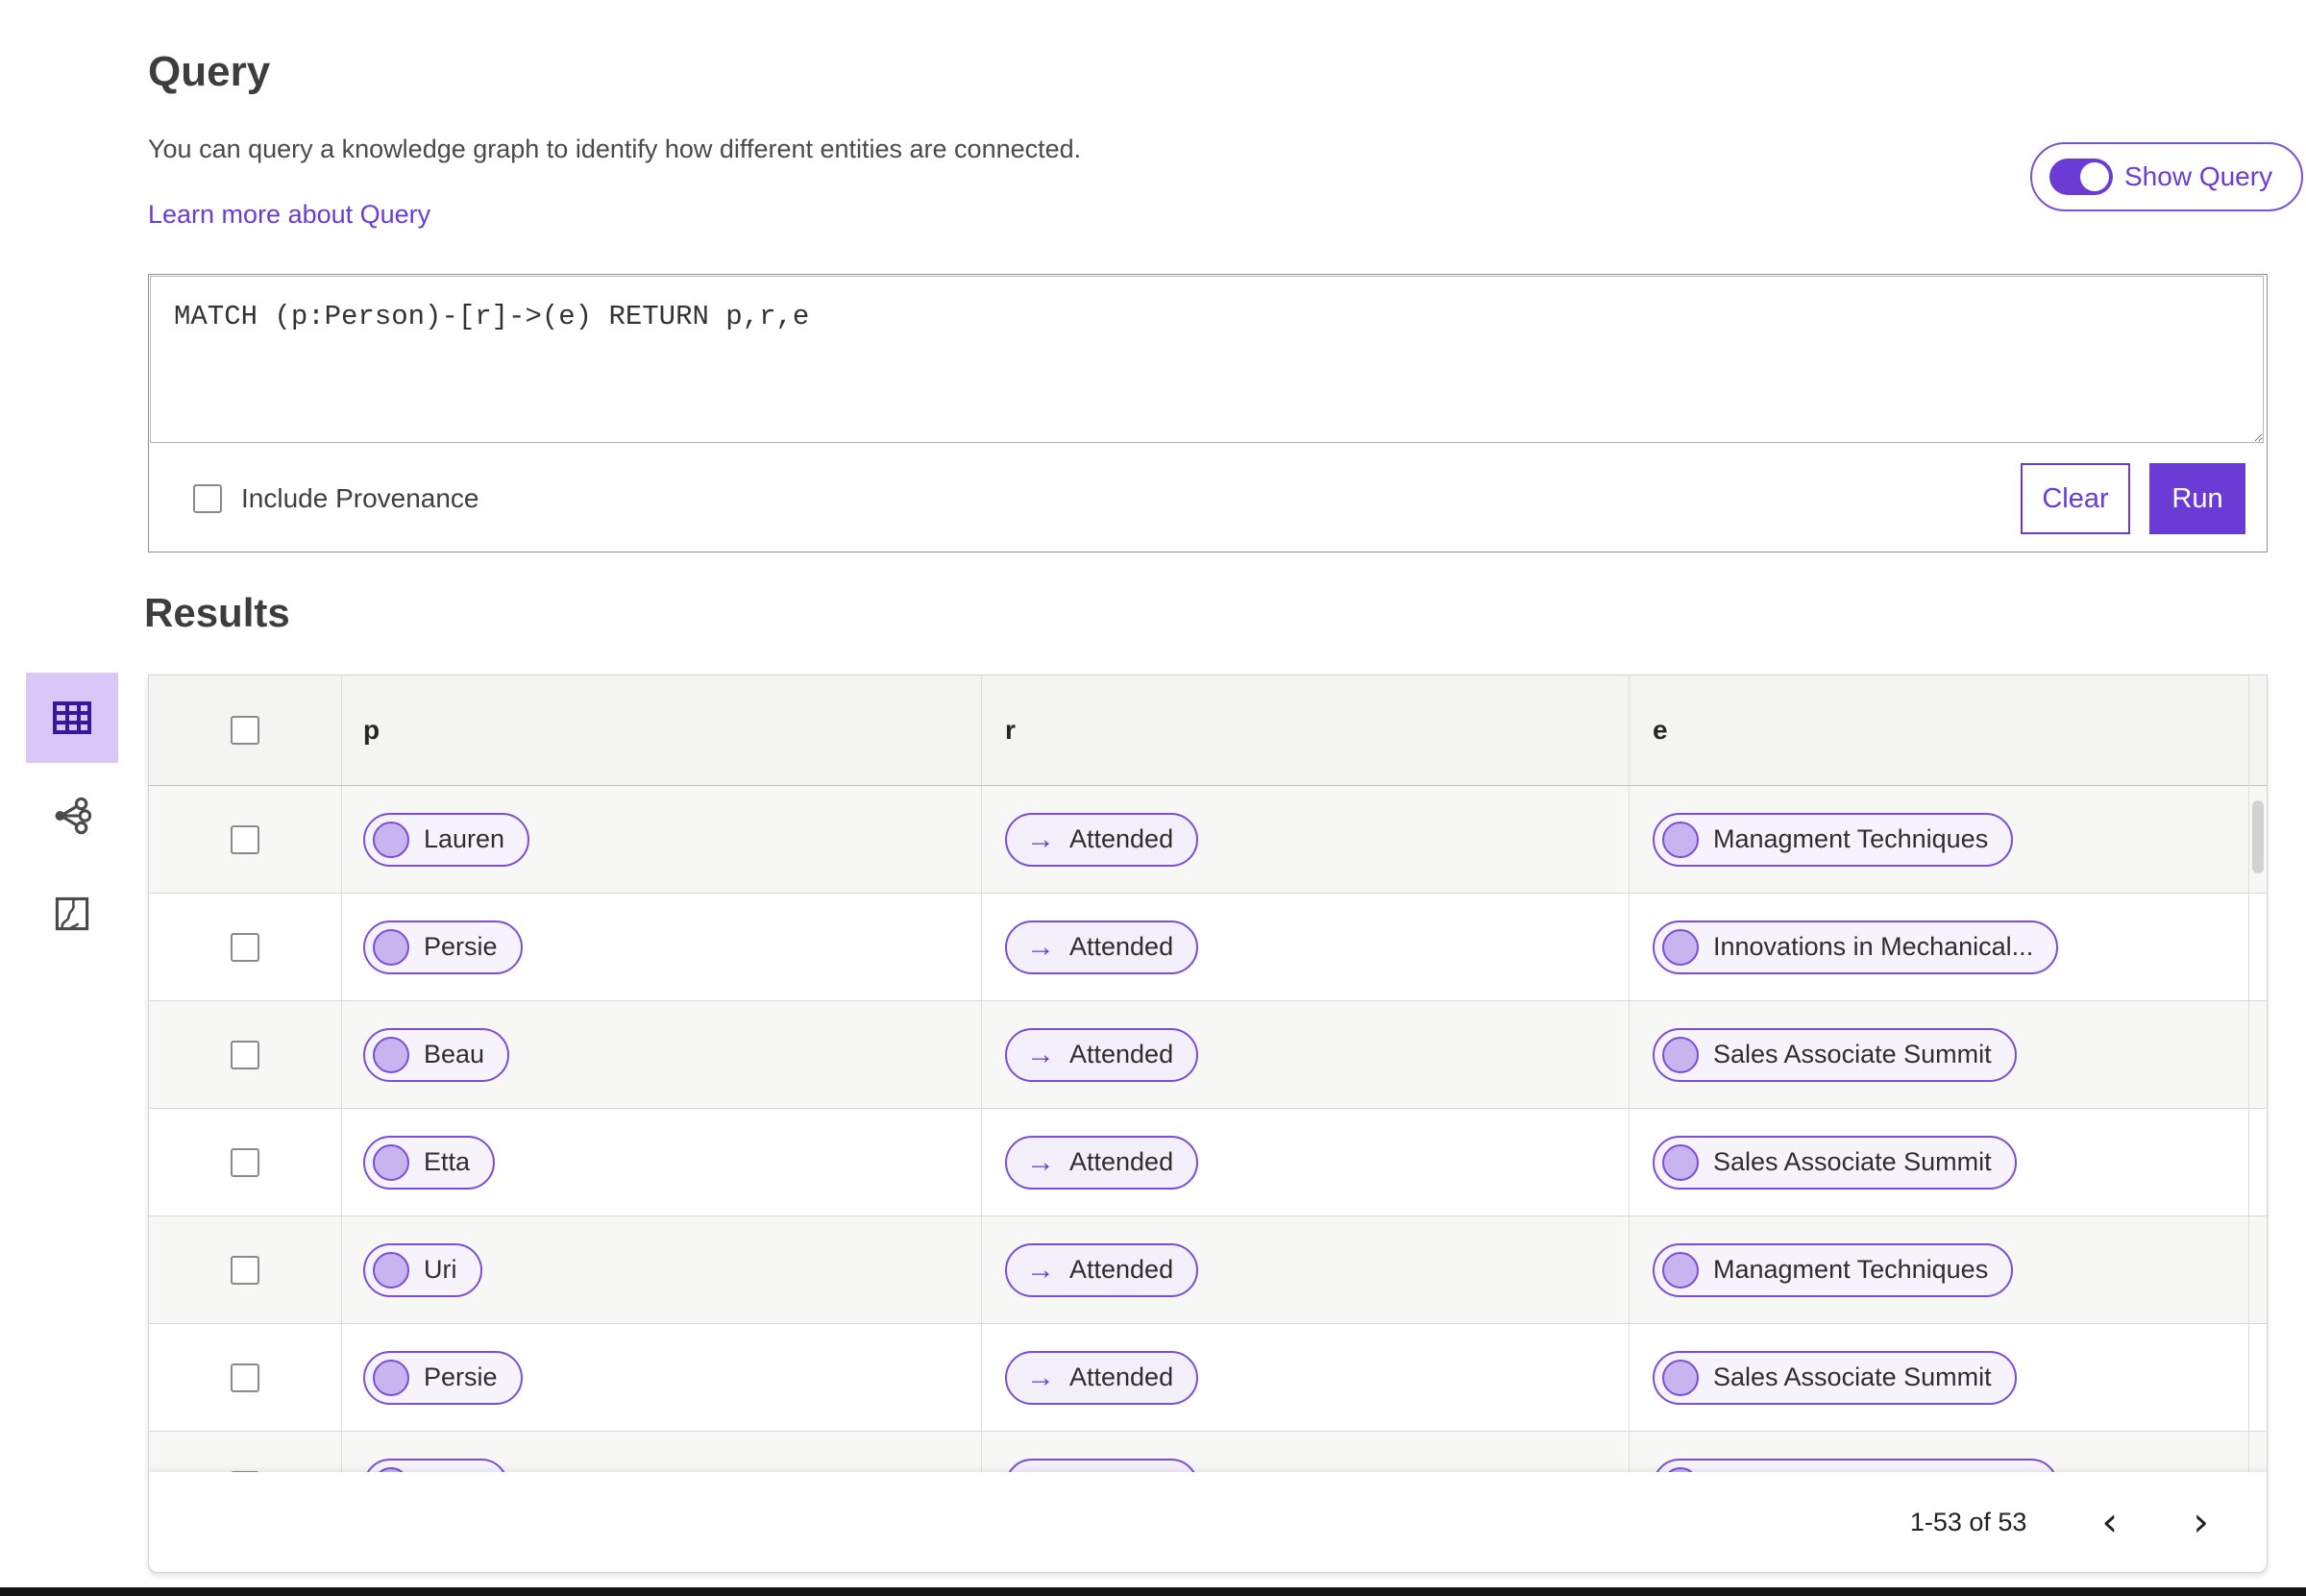 The width and height of the screenshot is (2306, 1596). Describe the element at coordinates (210, 71) in the screenshot. I see `page-title: Query` at that location.